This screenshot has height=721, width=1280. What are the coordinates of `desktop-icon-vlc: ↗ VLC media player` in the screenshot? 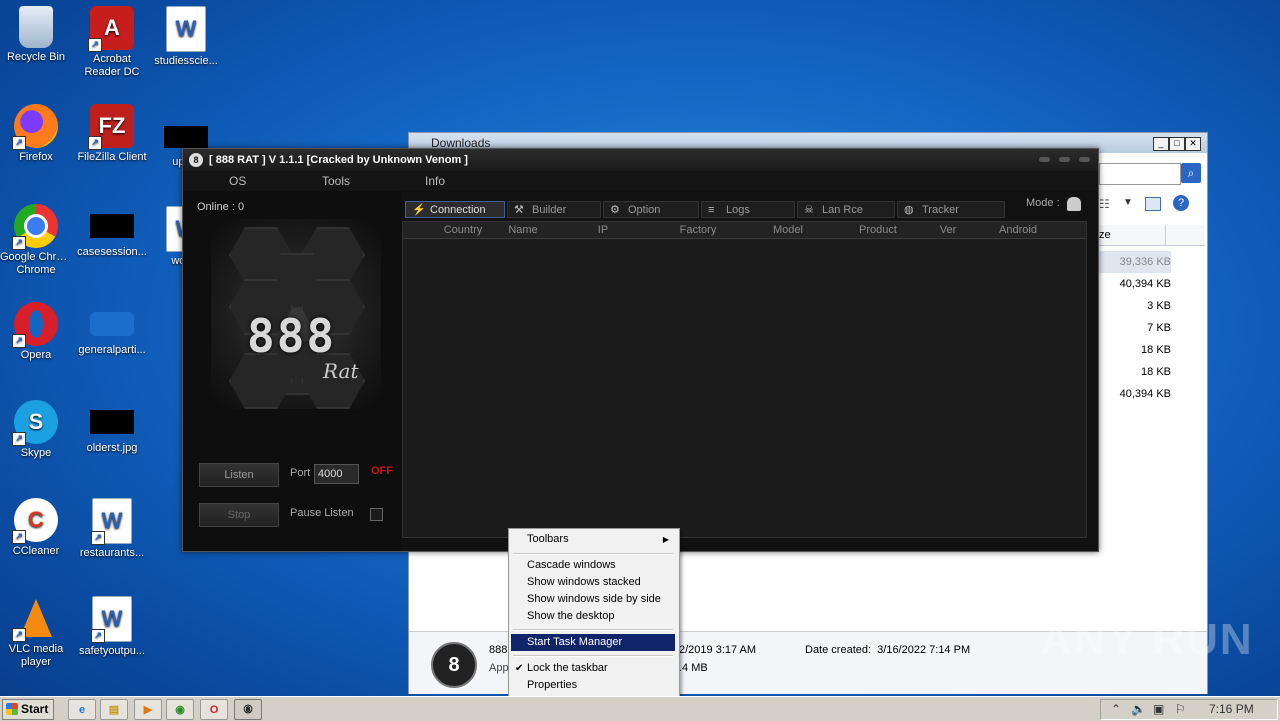 It's located at (37, 632).